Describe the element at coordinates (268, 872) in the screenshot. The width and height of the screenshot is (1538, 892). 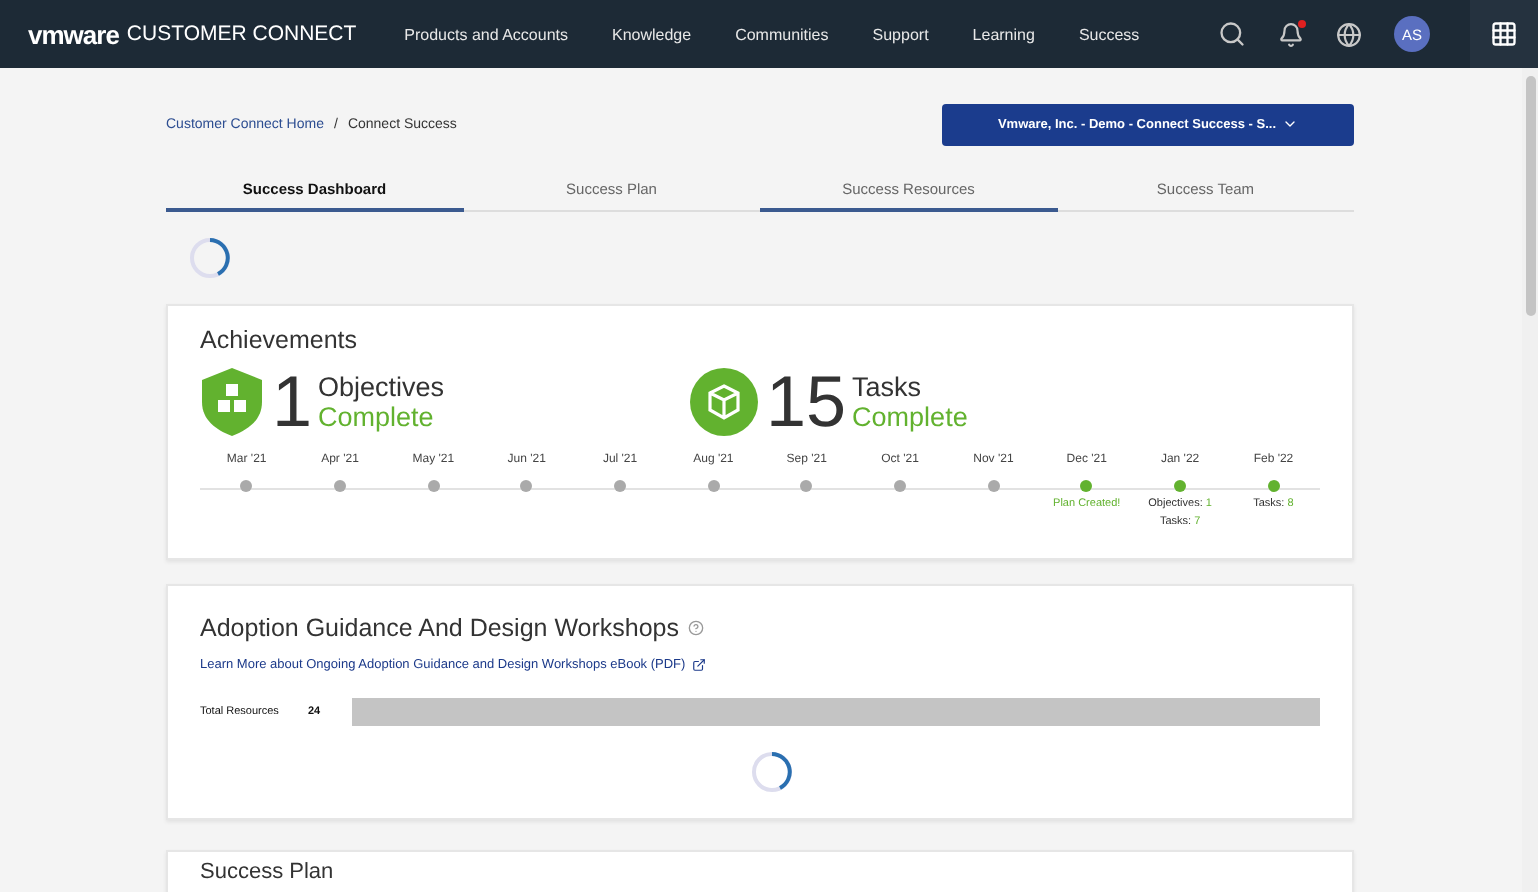
I see `card-title: Success Plan` at that location.